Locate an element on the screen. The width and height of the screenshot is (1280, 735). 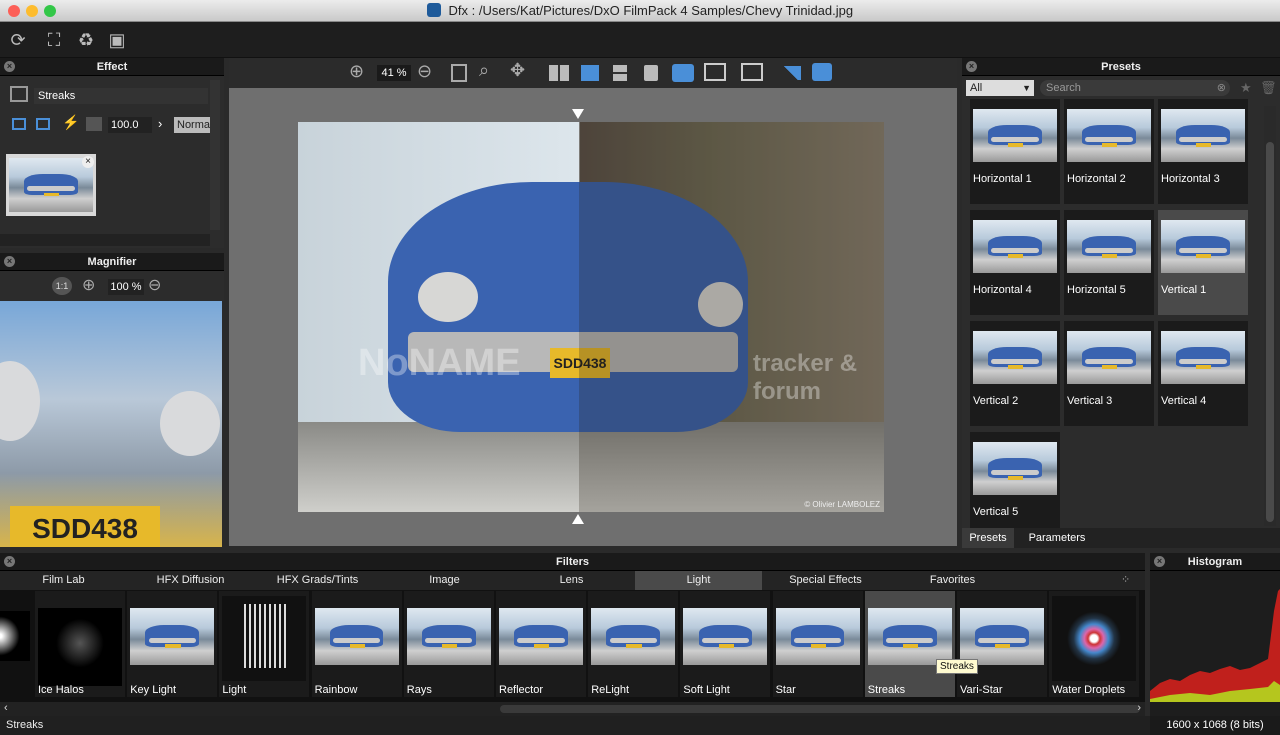
loupe-icon is located at coordinates (822, 72).